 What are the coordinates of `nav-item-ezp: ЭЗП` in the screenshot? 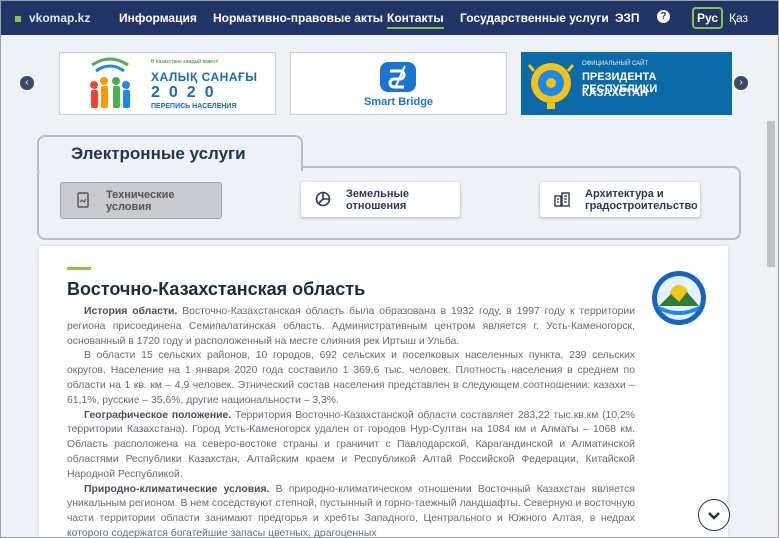 It's located at (627, 18).